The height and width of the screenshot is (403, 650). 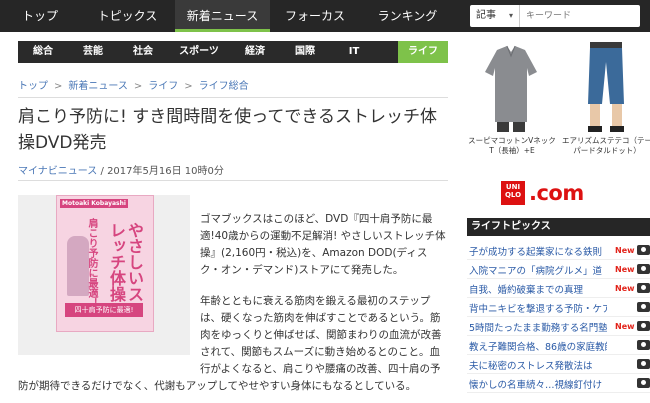 I want to click on category-it: IT, so click(x=354, y=52).